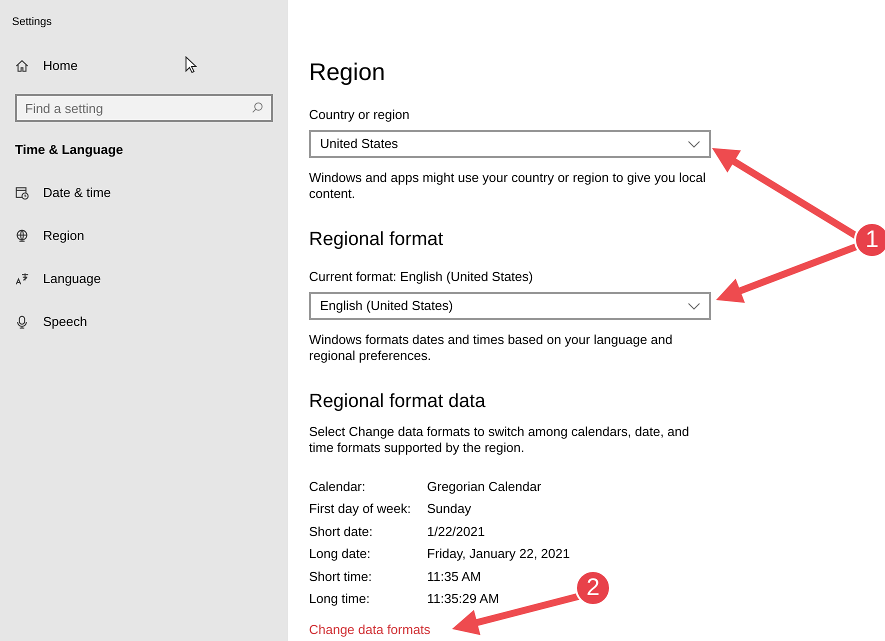 This screenshot has height=641, width=885. I want to click on language-icon, so click(22, 279).